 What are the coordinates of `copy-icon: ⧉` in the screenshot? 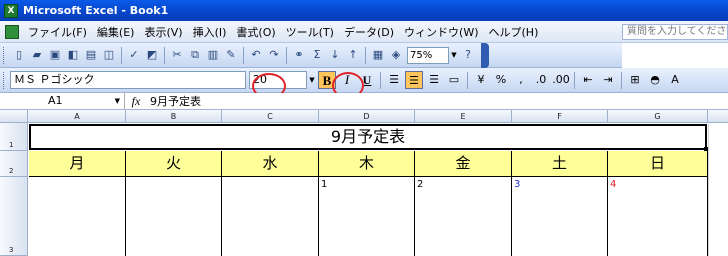 It's located at (195, 55).